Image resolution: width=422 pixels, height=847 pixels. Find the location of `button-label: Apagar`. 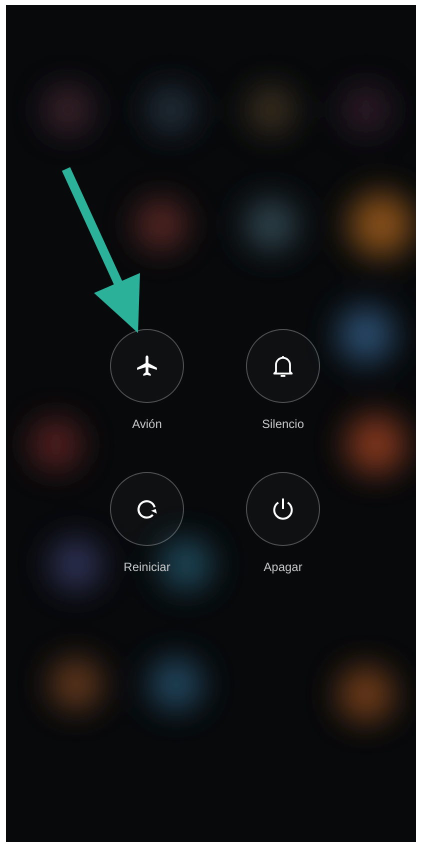

button-label: Apagar is located at coordinates (283, 567).